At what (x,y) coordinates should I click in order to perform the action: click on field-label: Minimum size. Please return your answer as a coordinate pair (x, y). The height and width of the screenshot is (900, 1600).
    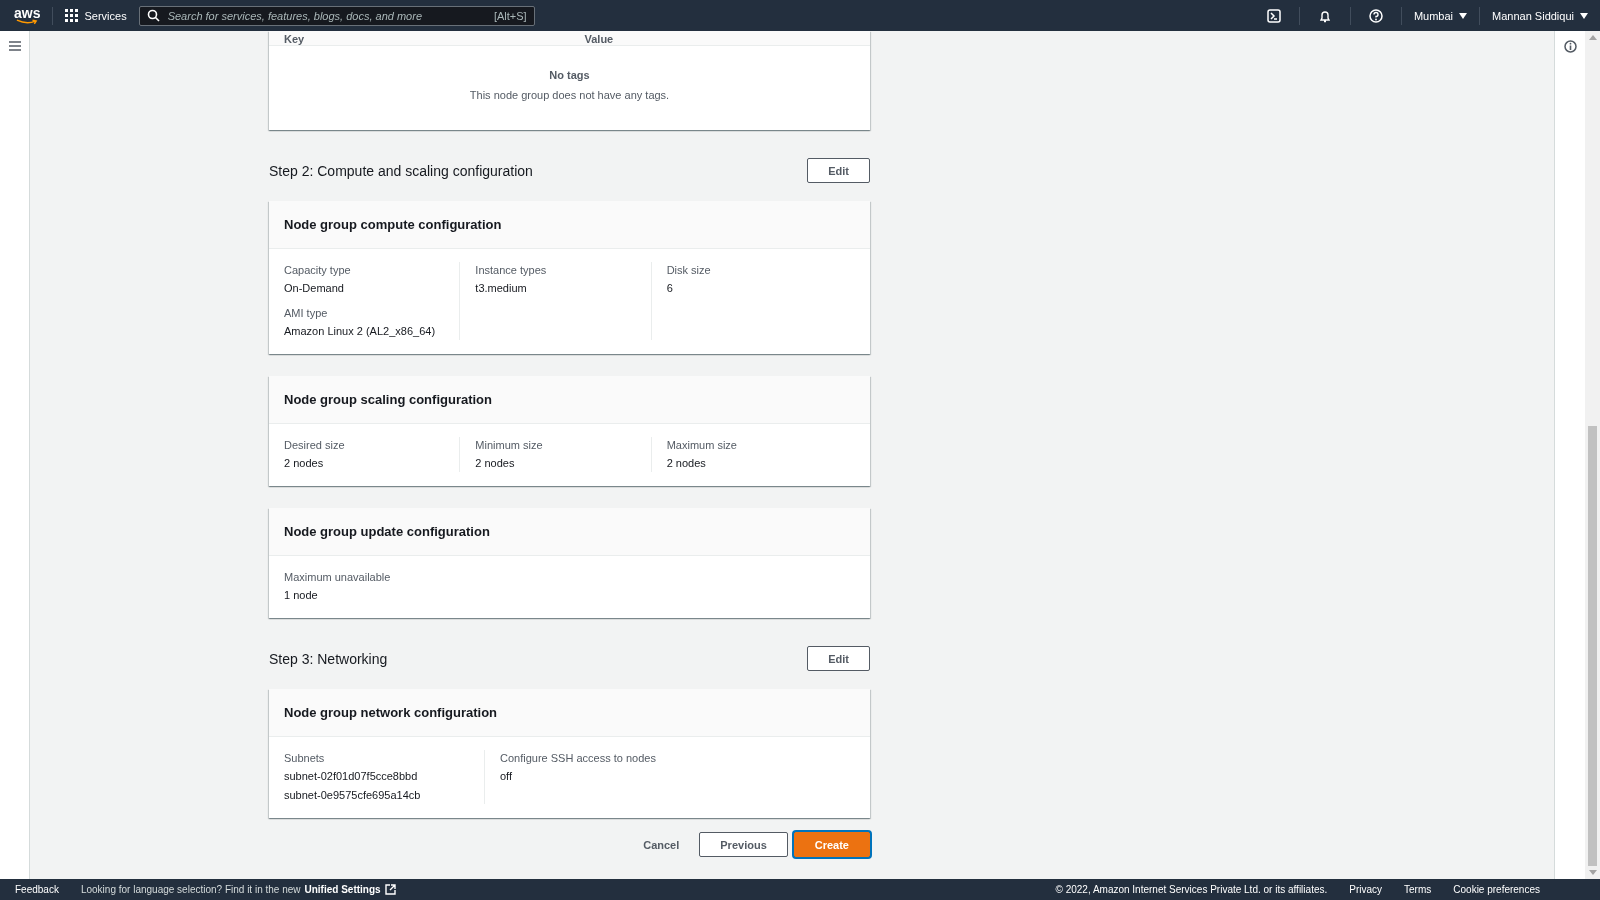
    Looking at the image, I should click on (509, 445).